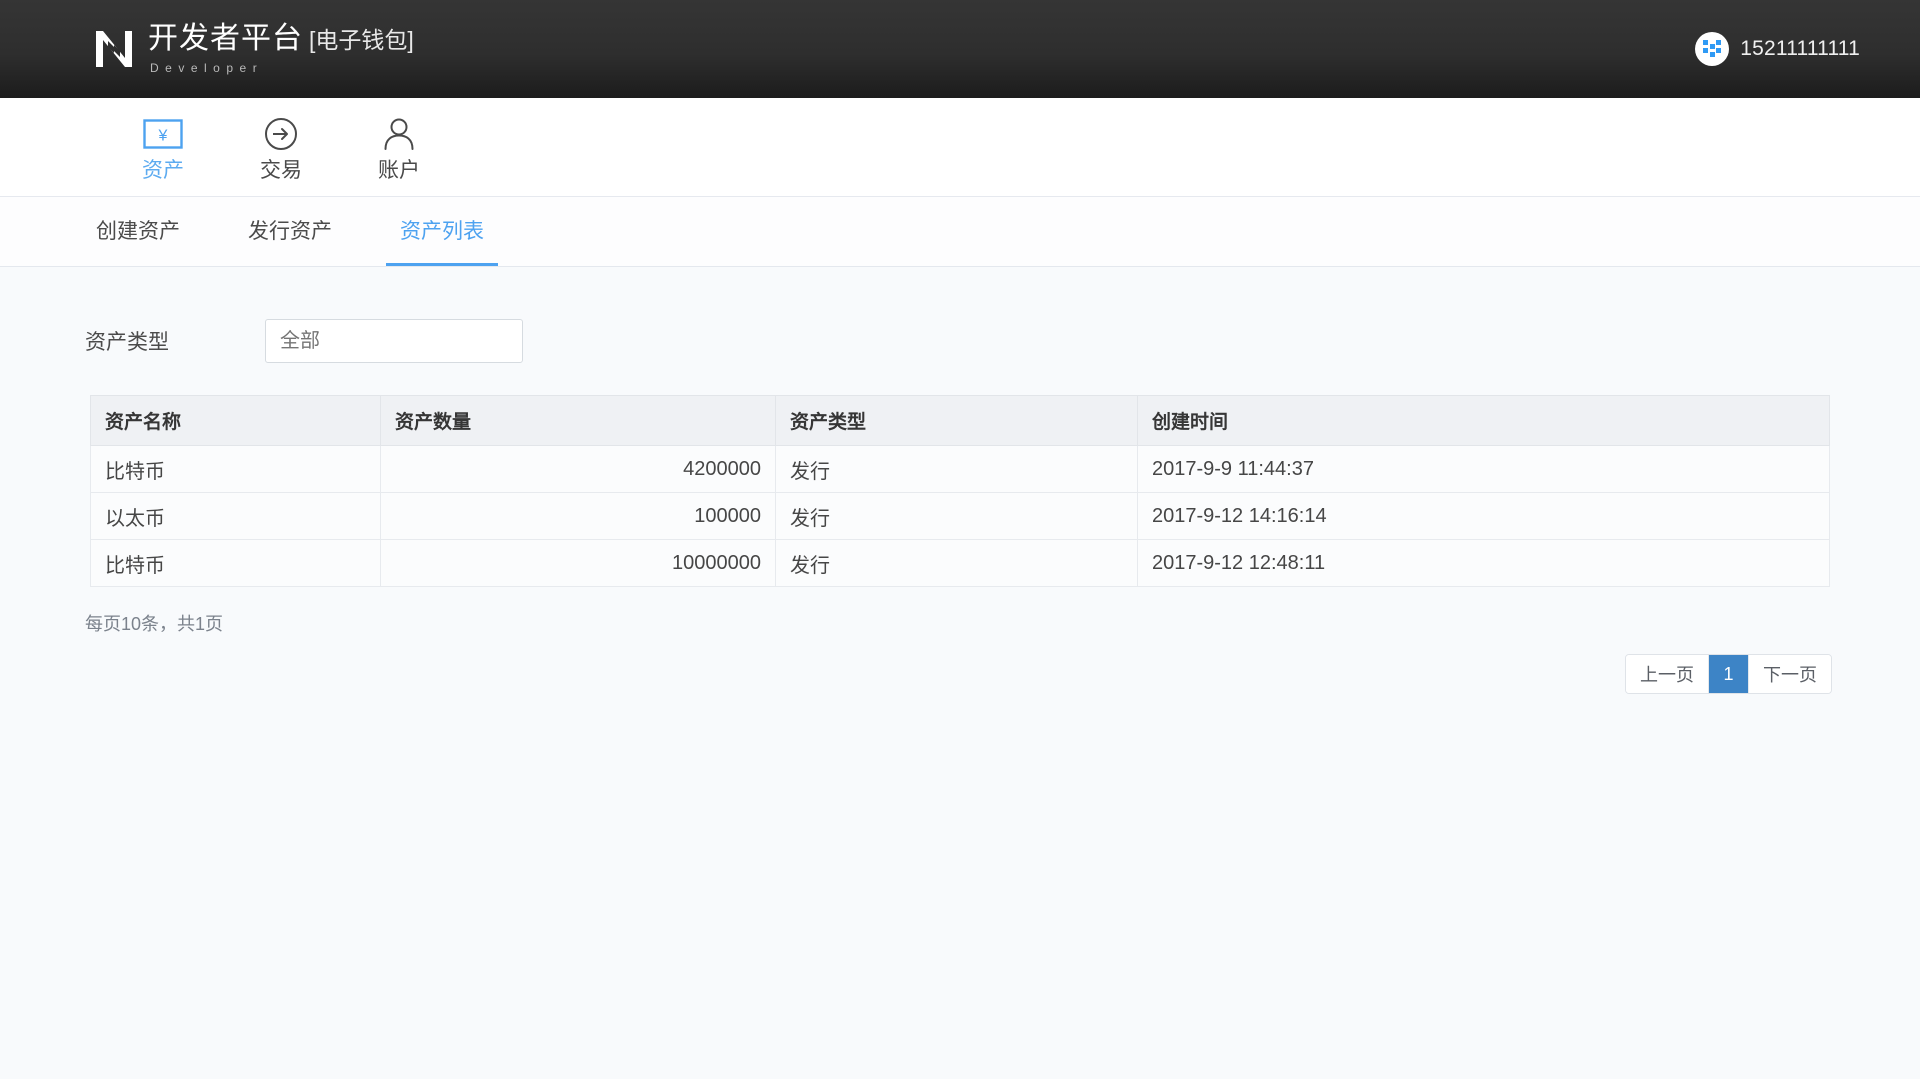  Describe the element at coordinates (281, 134) in the screenshot. I see `arrow-right-circle-icon` at that location.